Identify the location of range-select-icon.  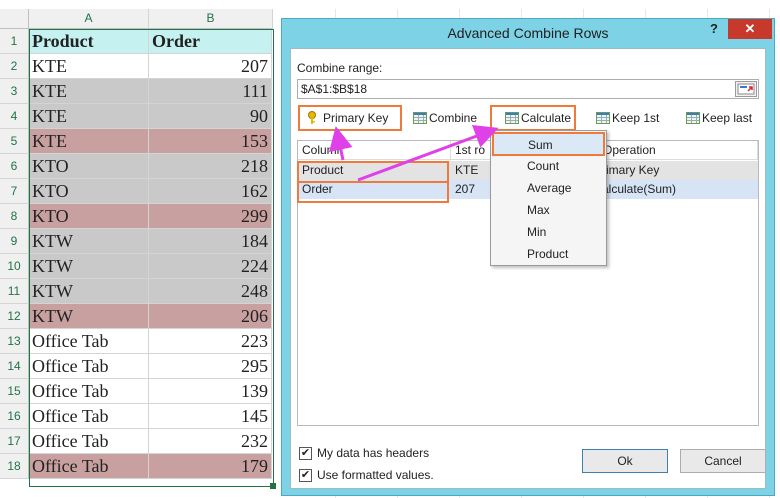
(746, 89).